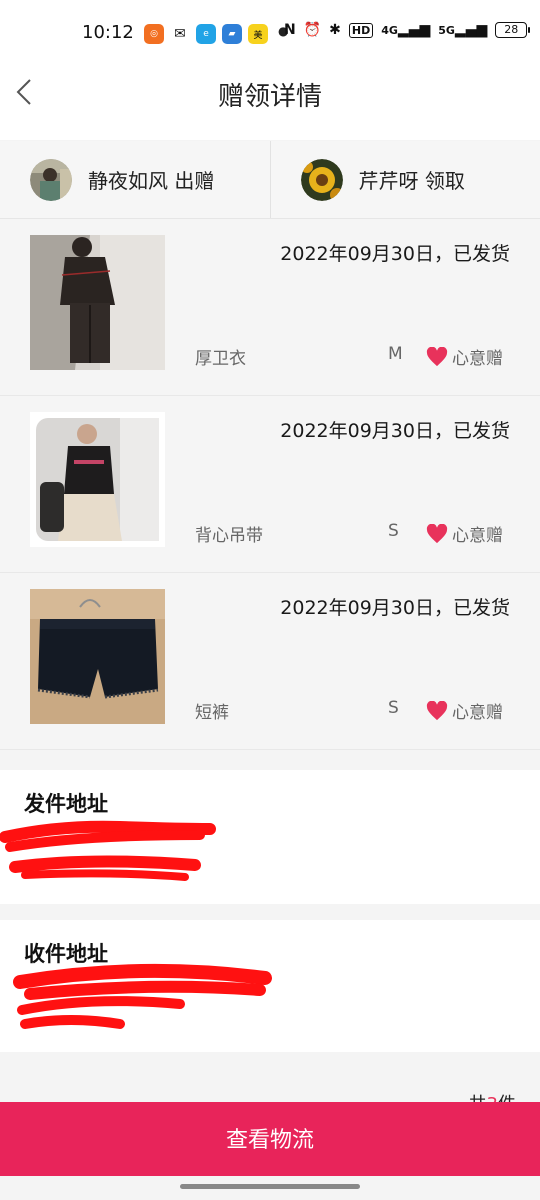 The width and height of the screenshot is (540, 1200). What do you see at coordinates (151, 181) in the screenshot?
I see `giver-label: 静夜如风 出赠` at bounding box center [151, 181].